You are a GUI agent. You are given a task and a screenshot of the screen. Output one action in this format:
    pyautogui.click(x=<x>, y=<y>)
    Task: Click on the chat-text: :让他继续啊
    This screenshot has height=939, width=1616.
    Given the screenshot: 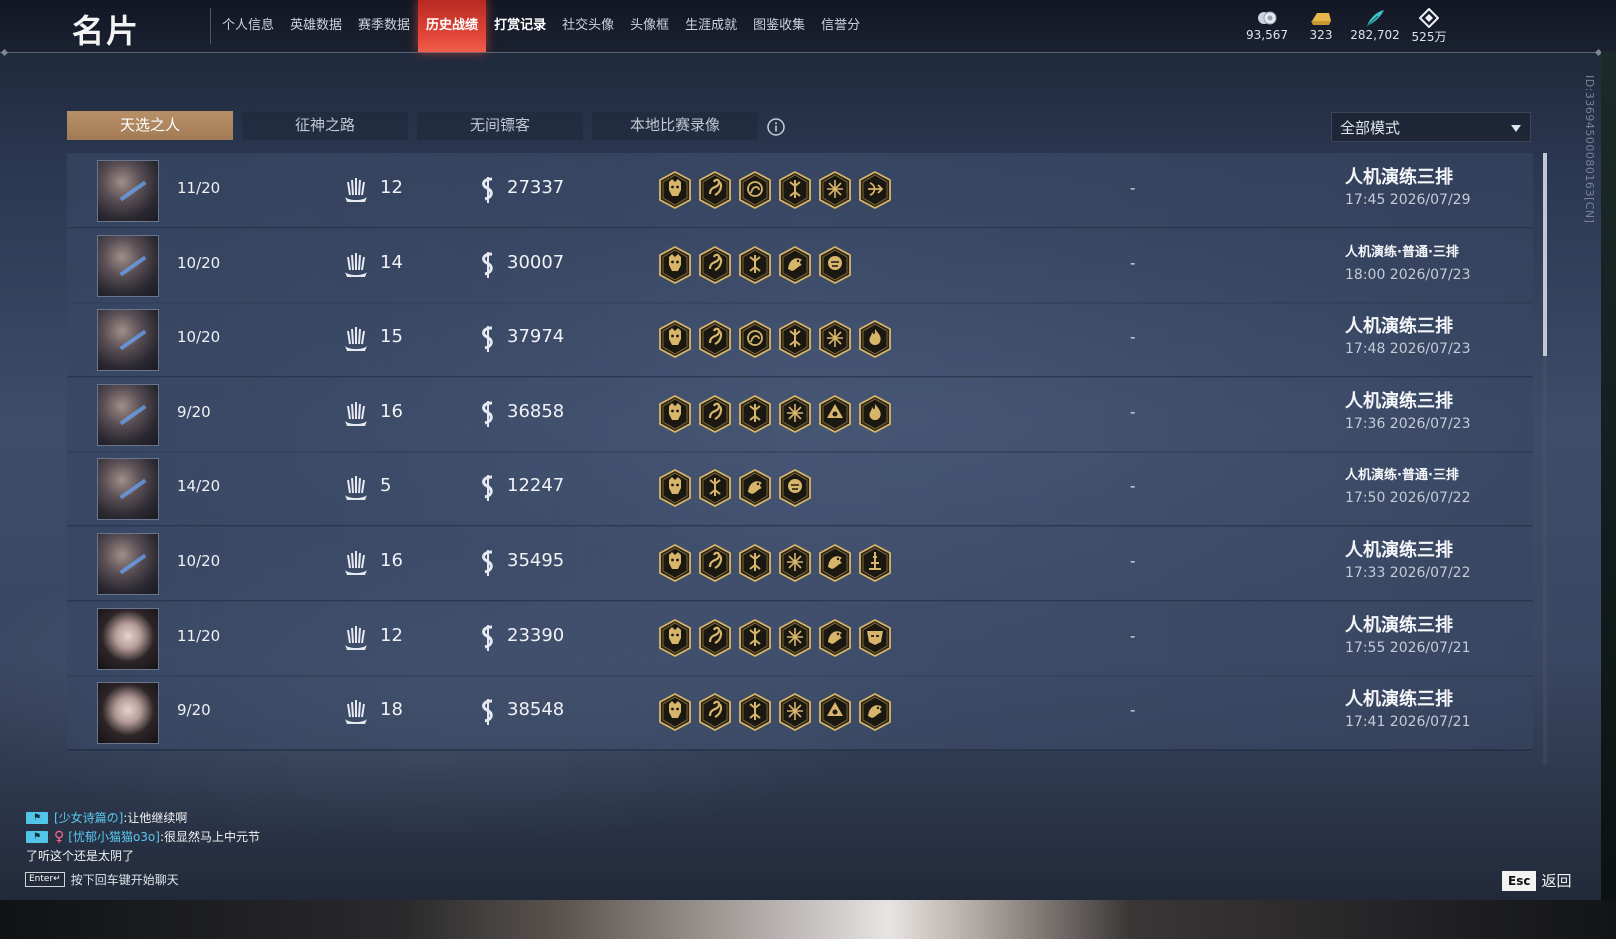 What is the action you would take?
    pyautogui.click(x=155, y=818)
    